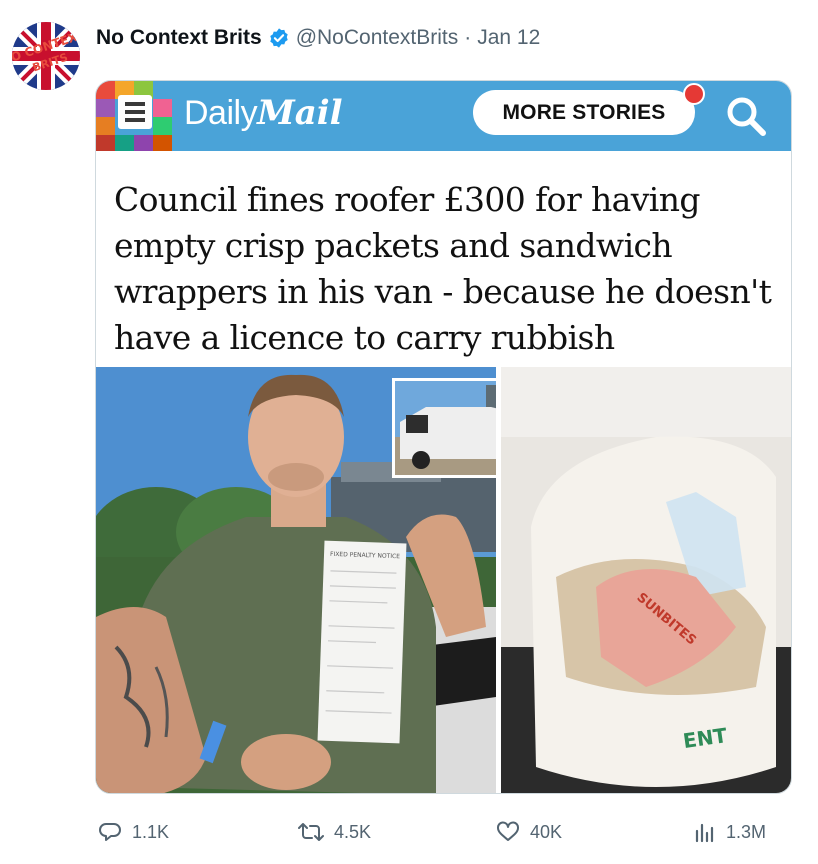 The width and height of the screenshot is (818, 864). I want to click on daily-mail-wordmark: DailyMail, so click(263, 113).